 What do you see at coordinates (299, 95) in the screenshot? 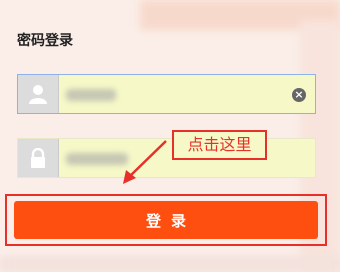
I see `clear-icon: ×` at bounding box center [299, 95].